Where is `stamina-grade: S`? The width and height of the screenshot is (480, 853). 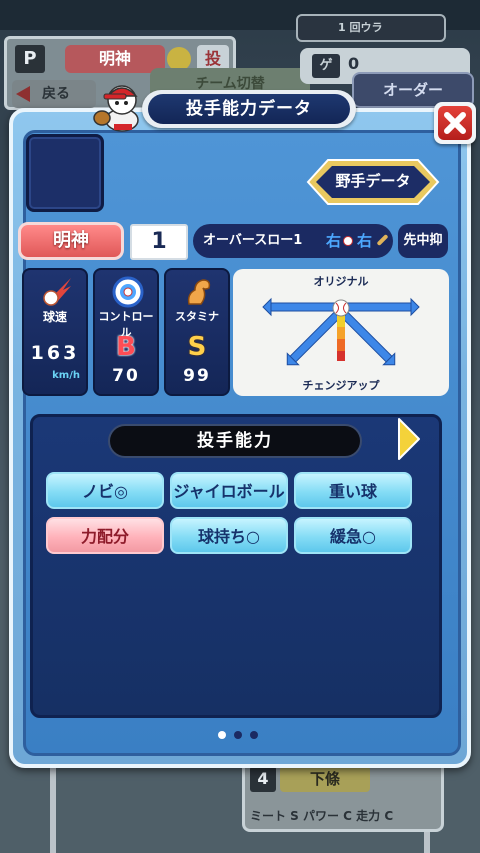 stamina-grade: S is located at coordinates (197, 347).